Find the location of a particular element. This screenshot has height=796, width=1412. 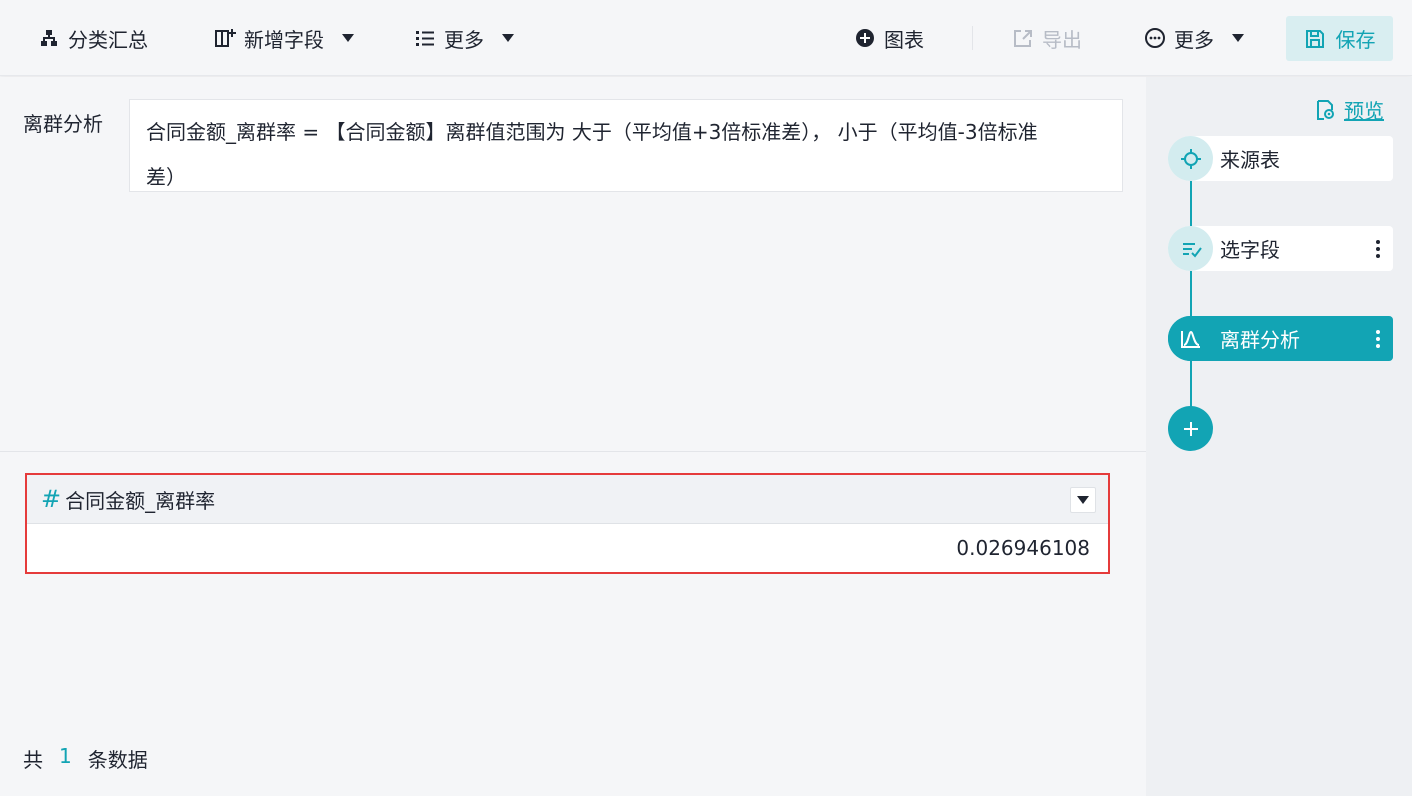

preview-icon is located at coordinates (1325, 109).